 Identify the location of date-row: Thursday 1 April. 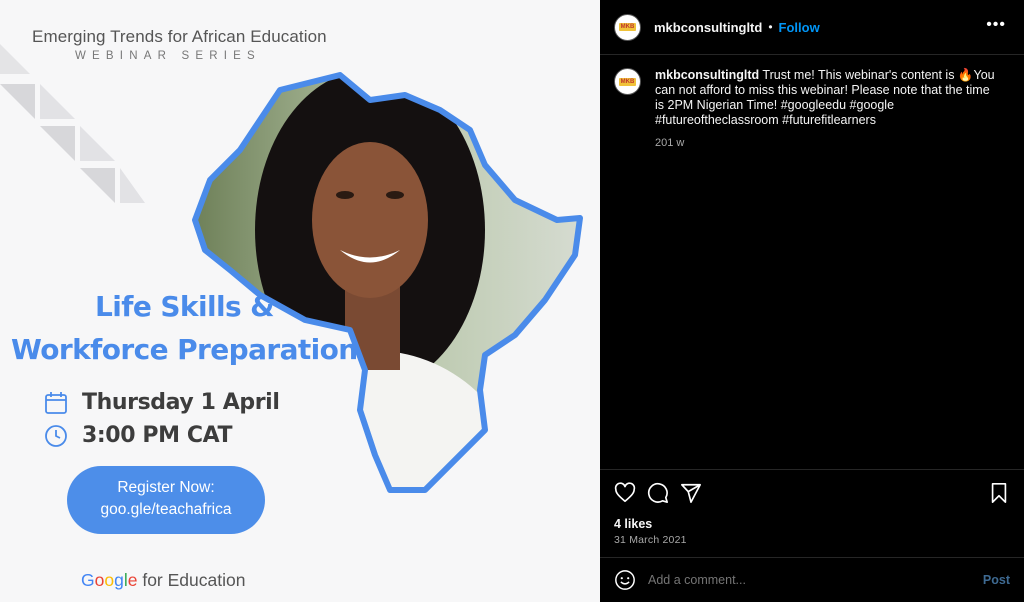
(162, 402).